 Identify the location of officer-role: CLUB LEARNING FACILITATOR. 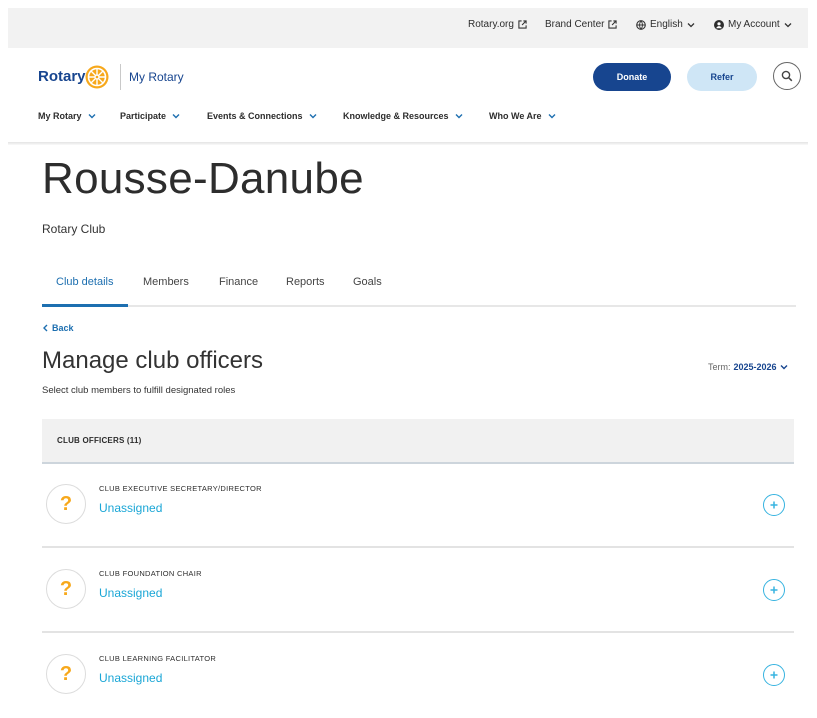
(158, 658).